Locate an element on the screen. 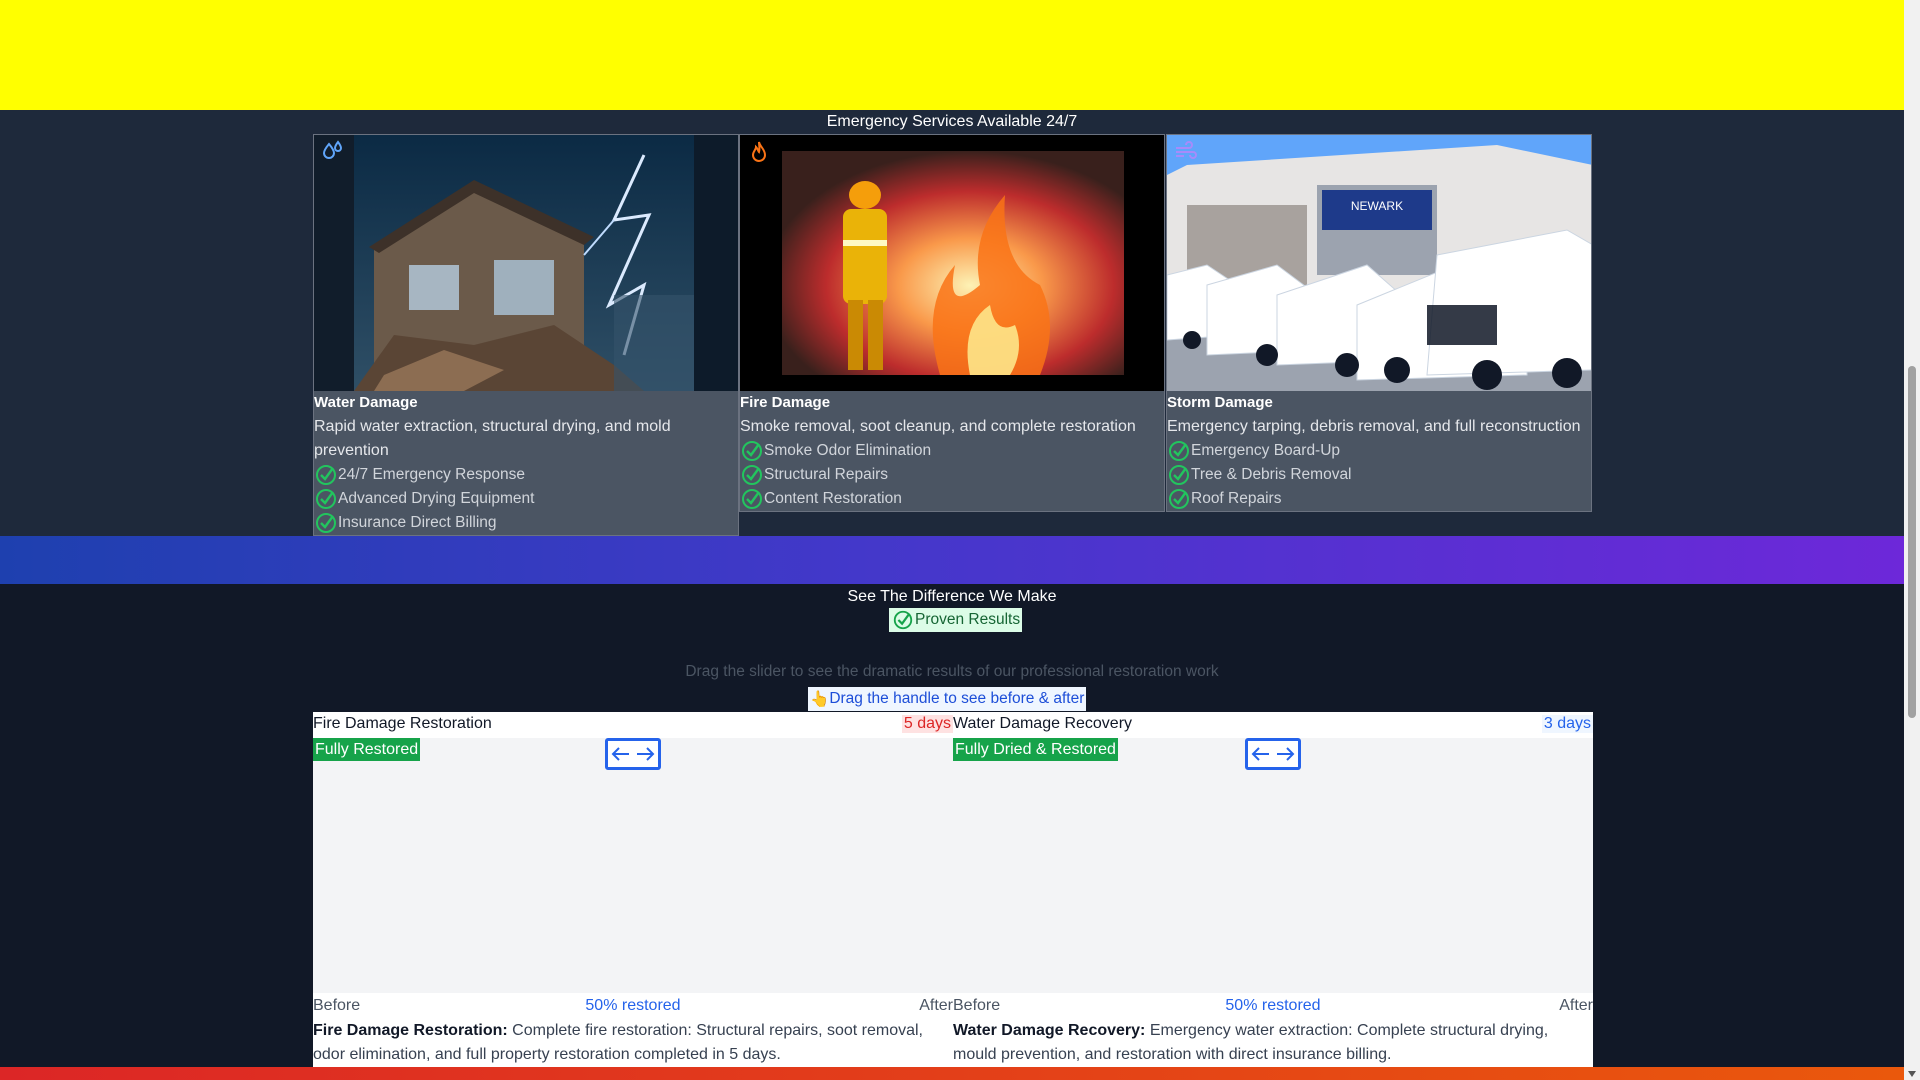 Image resolution: width=1920 pixels, height=1080 pixels. card-title: Water Damage is located at coordinates (366, 402).